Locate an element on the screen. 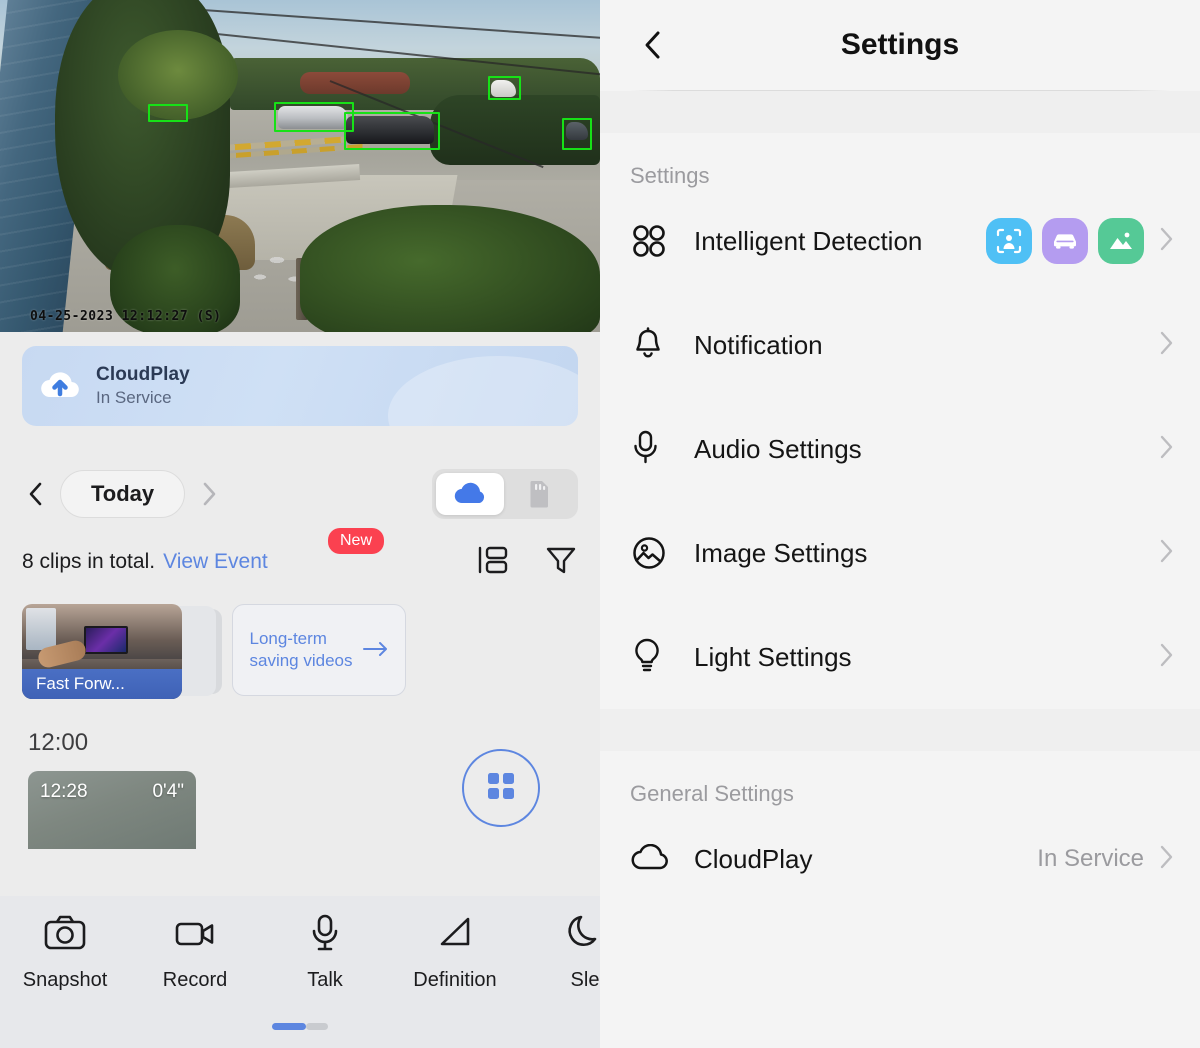 This screenshot has height=1048, width=1200. clips-total-label: 8 clips in total. is located at coordinates (89, 561).